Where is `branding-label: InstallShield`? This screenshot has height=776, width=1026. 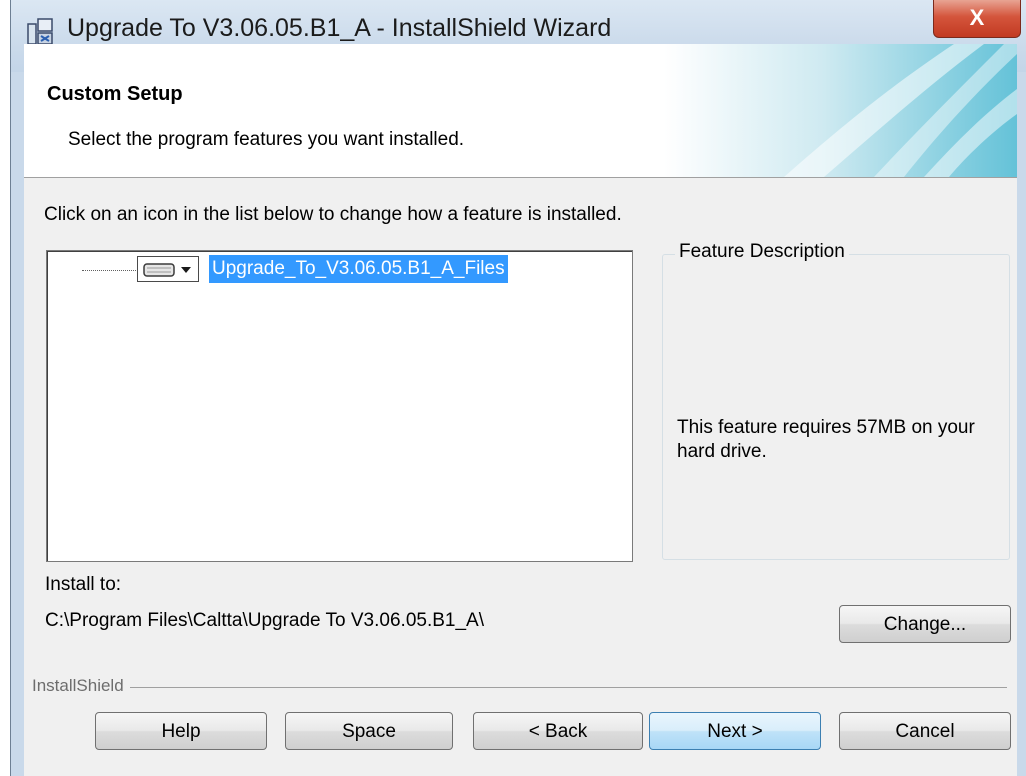
branding-label: InstallShield is located at coordinates (81, 686).